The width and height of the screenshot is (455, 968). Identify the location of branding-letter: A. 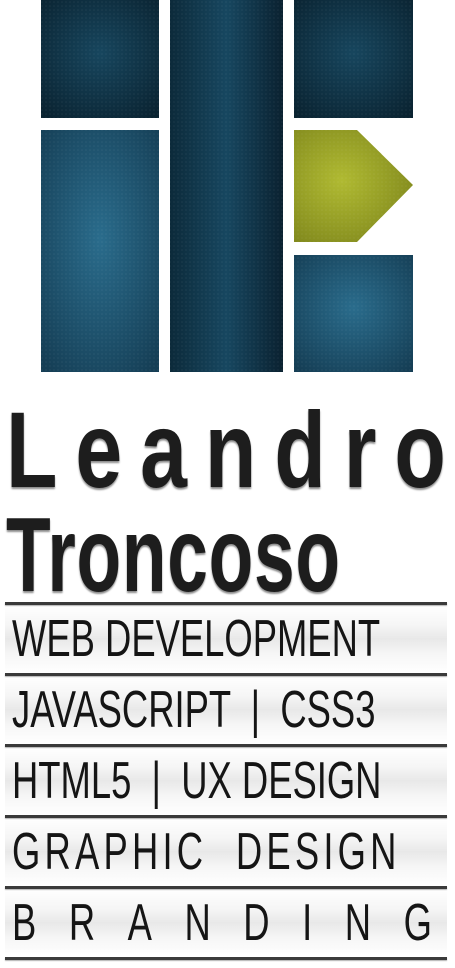
(139, 923).